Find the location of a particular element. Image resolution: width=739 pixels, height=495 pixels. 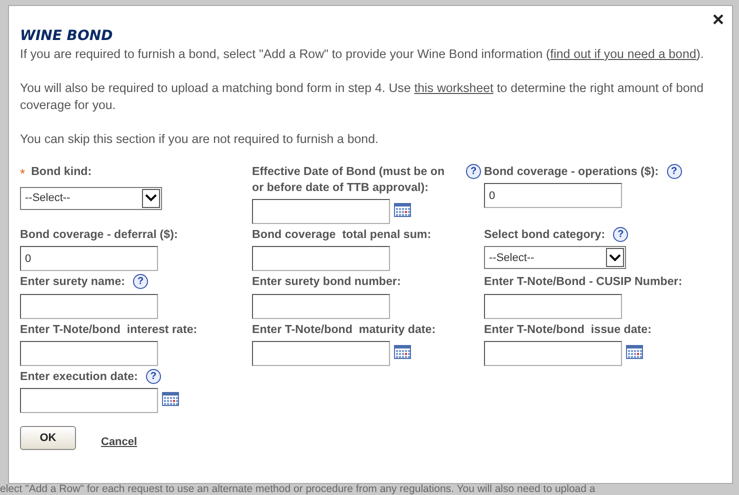

link: this worksheet is located at coordinates (454, 87).